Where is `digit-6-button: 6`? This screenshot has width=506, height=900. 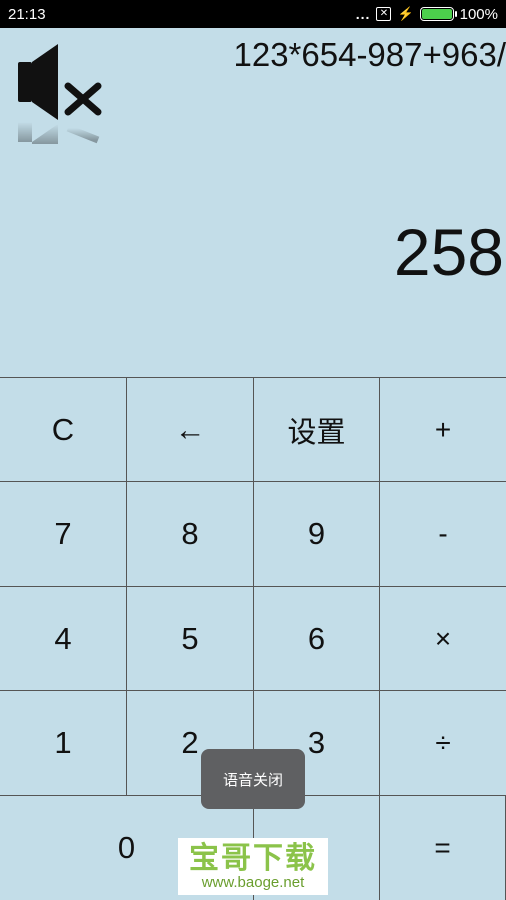 digit-6-button: 6 is located at coordinates (317, 639).